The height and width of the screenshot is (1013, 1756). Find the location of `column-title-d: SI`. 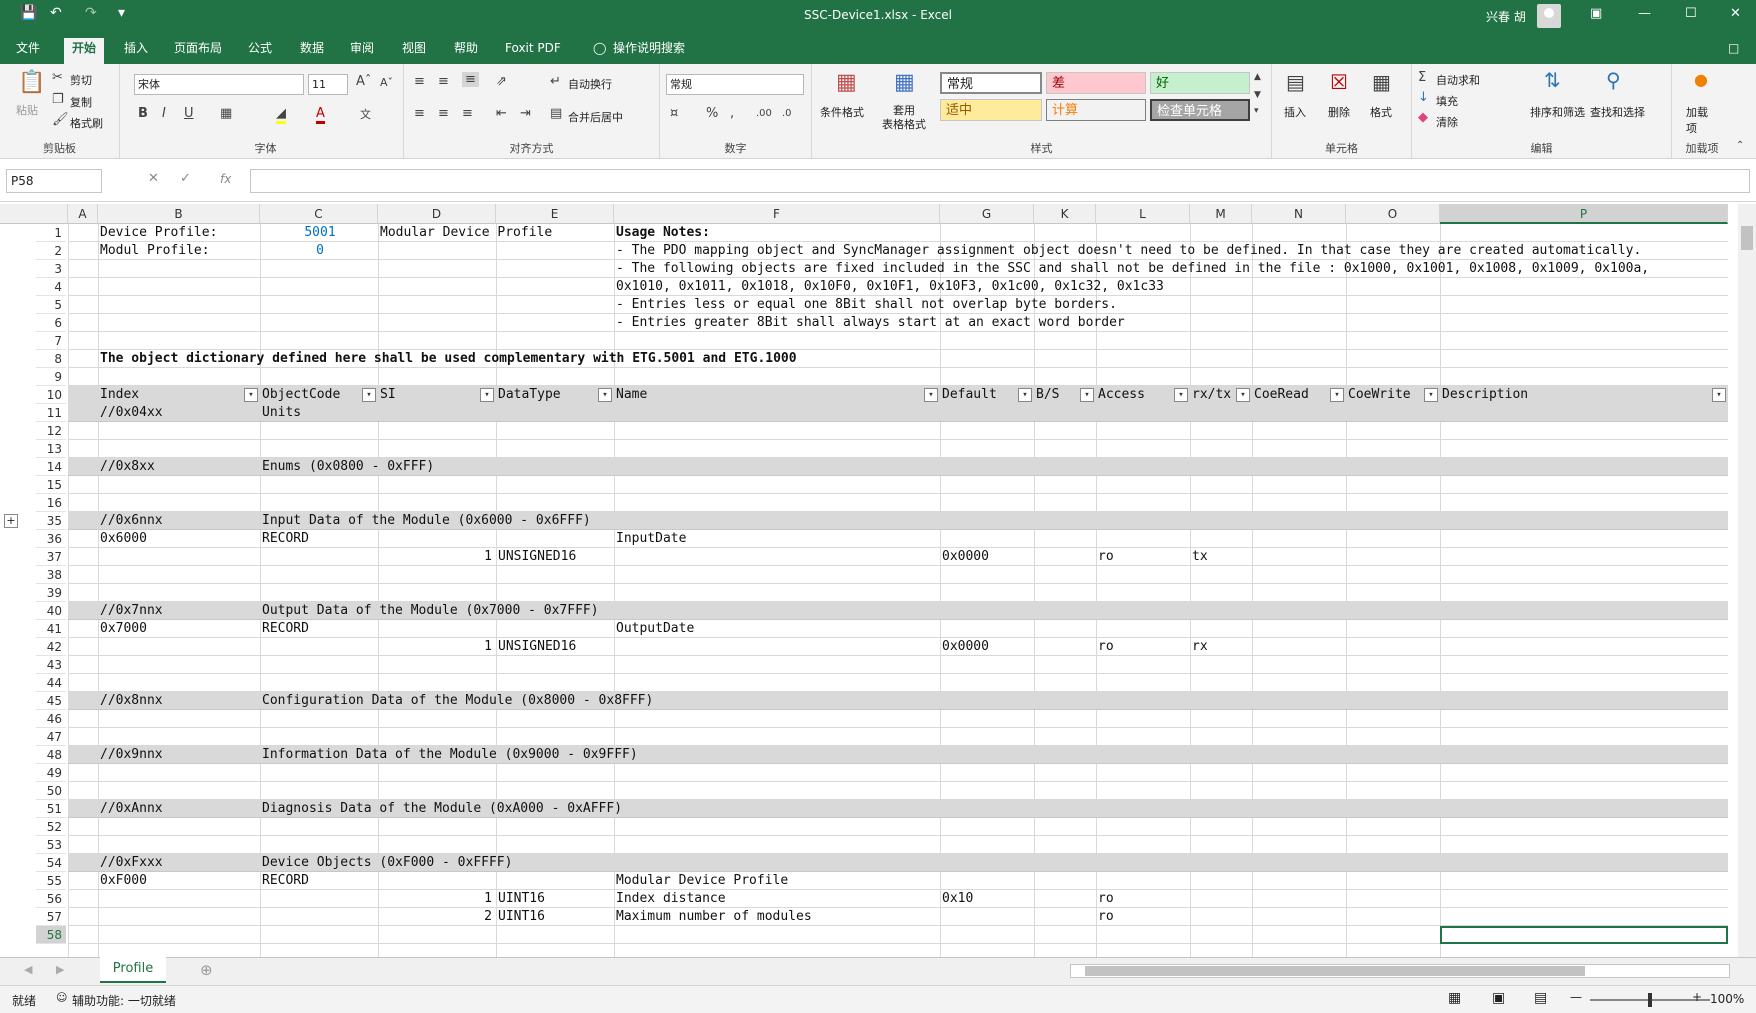

column-title-d: SI is located at coordinates (387, 395).